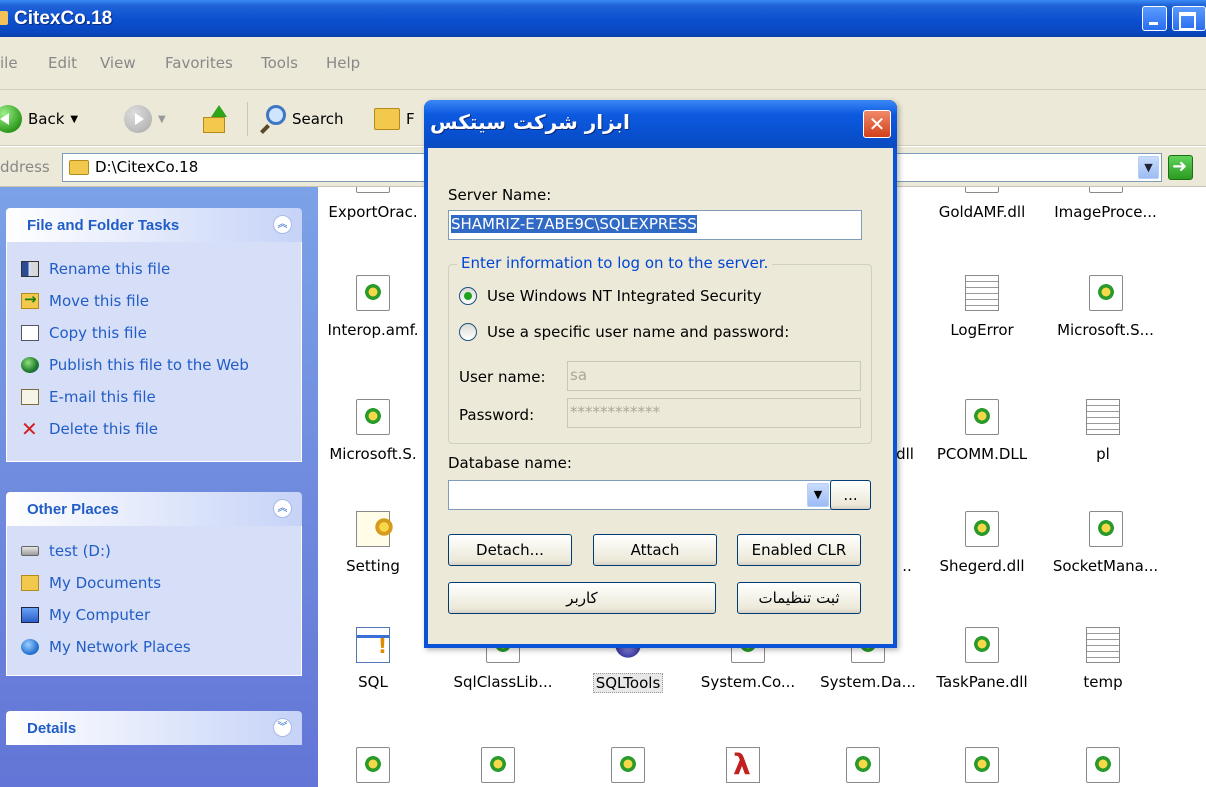 This screenshot has width=1206, height=787. I want to click on file-item: Shegerd.dll, so click(982, 543).